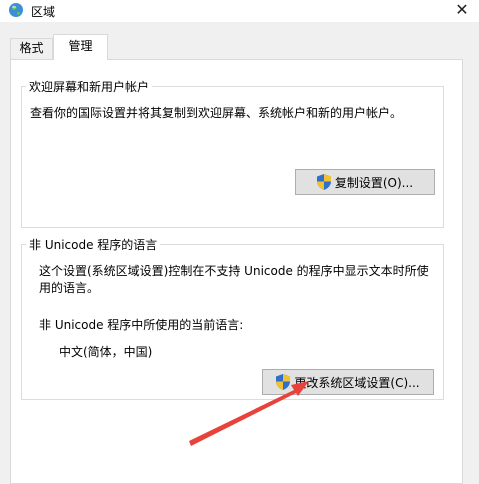  What do you see at coordinates (239, 11) in the screenshot?
I see `title-bar: 区域 ✕` at bounding box center [239, 11].